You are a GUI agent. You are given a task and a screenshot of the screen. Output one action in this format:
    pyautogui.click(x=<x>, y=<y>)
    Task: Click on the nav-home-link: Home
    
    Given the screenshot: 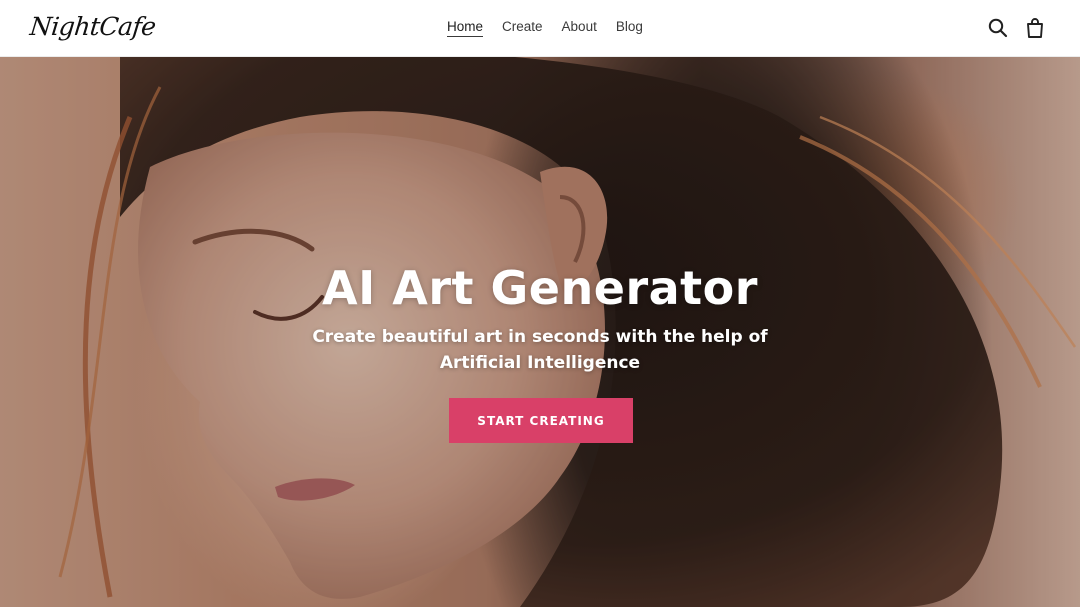 What is the action you would take?
    pyautogui.click(x=465, y=28)
    